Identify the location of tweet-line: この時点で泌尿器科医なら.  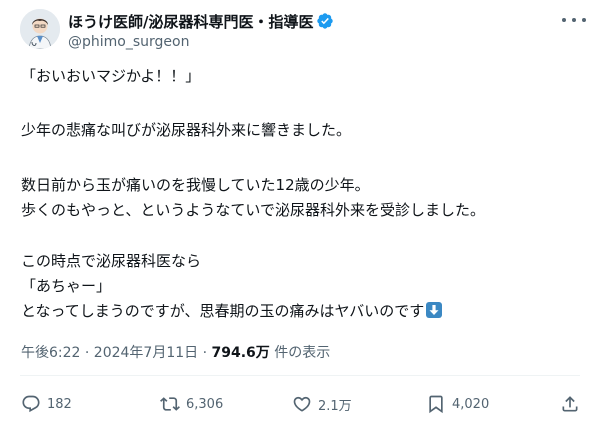
(111, 261).